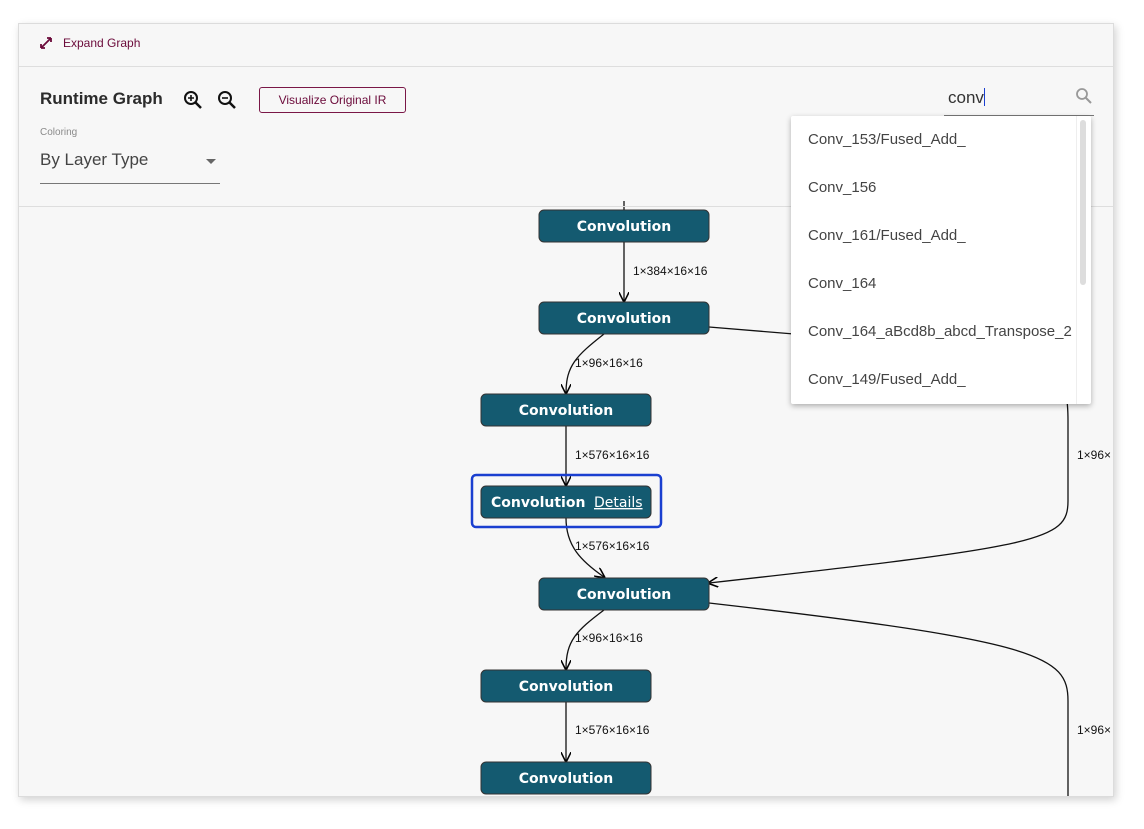  I want to click on search-result-item: Conv_161/Fused_Add_, so click(933, 236).